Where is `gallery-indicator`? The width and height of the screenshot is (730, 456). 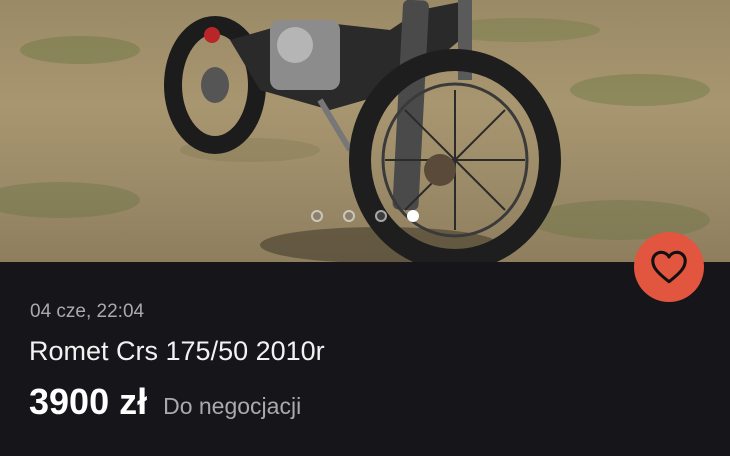
gallery-indicator is located at coordinates (365, 216).